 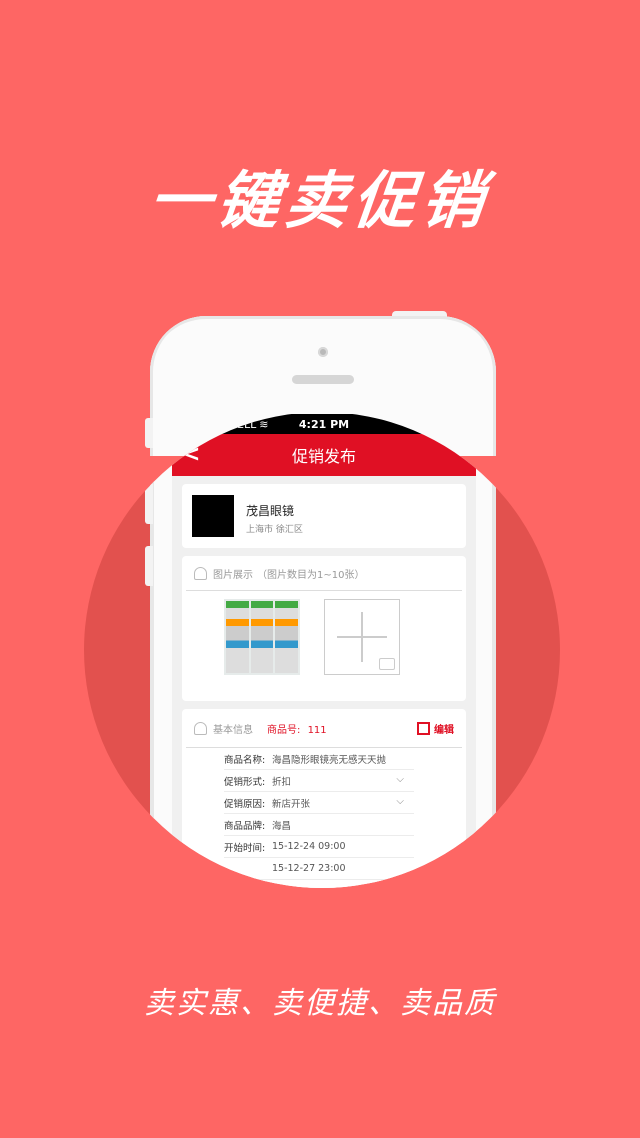 What do you see at coordinates (291, 804) in the screenshot?
I see `info-row-value: 新店开张` at bounding box center [291, 804].